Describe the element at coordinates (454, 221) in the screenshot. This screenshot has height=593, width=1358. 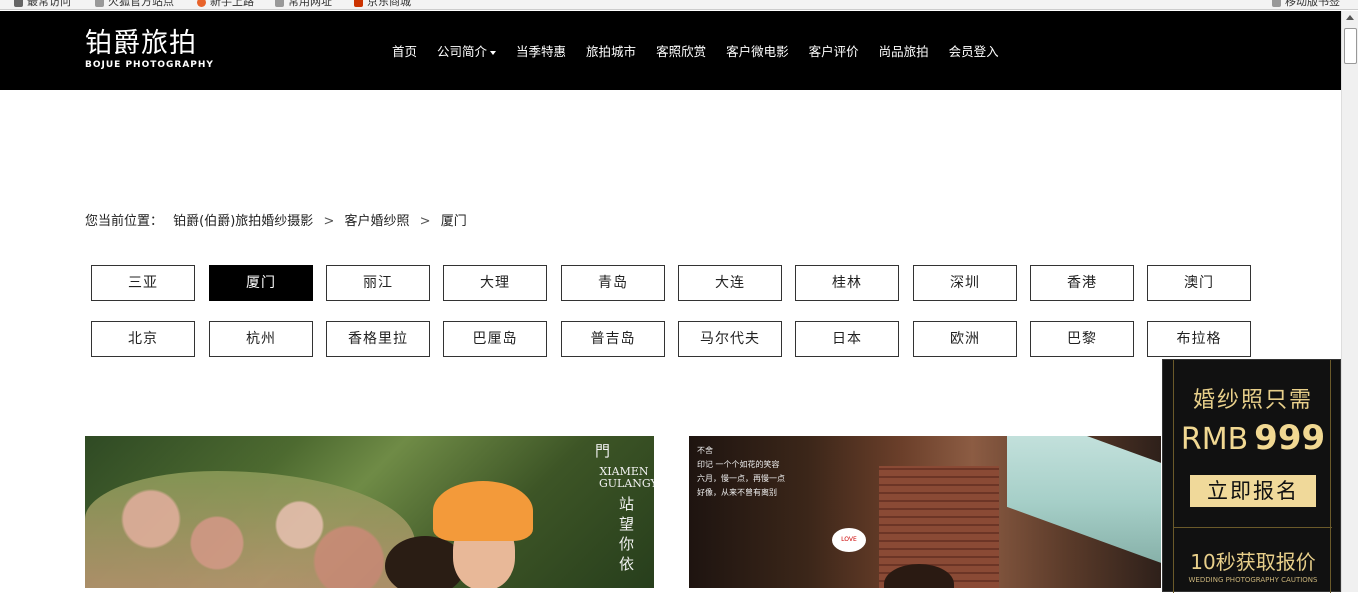
I see `breadcrumb-current: 厦门` at that location.